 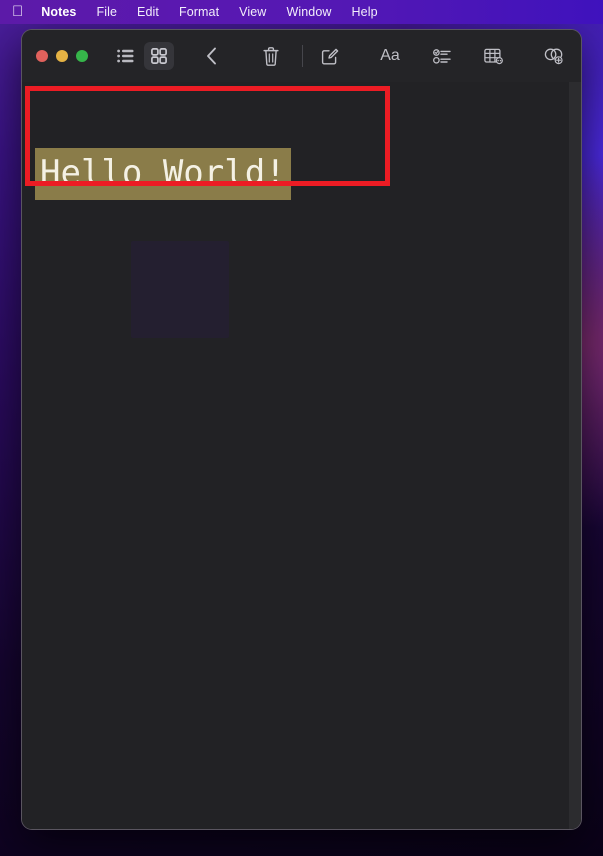 I want to click on trash-icon, so click(x=271, y=56).